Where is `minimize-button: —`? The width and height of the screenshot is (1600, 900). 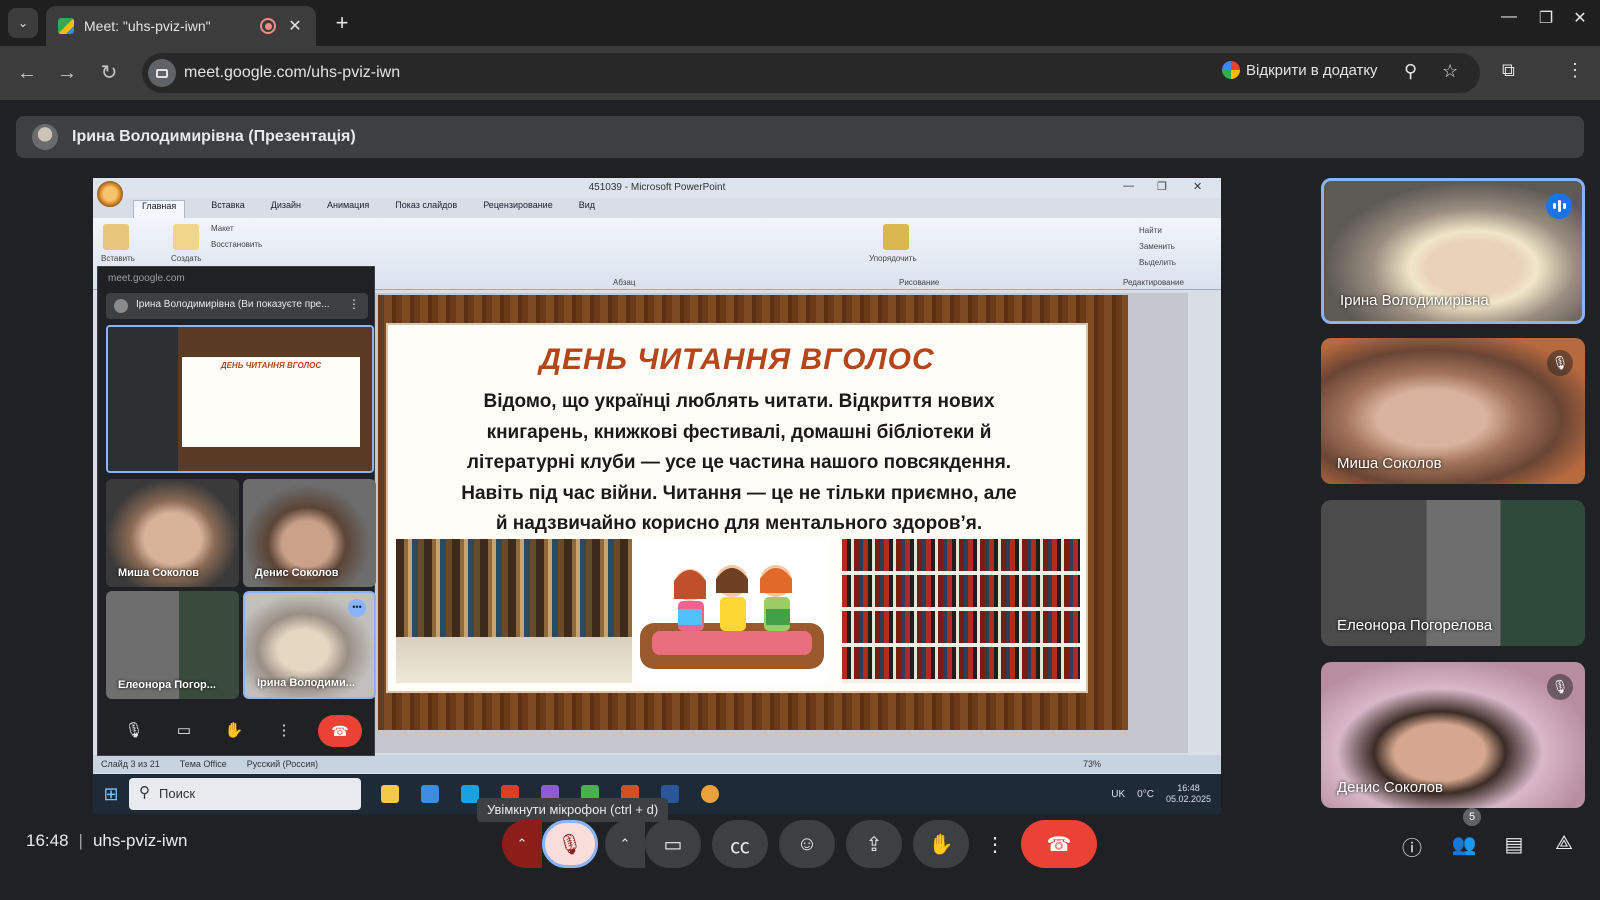
minimize-button: — is located at coordinates (1509, 17).